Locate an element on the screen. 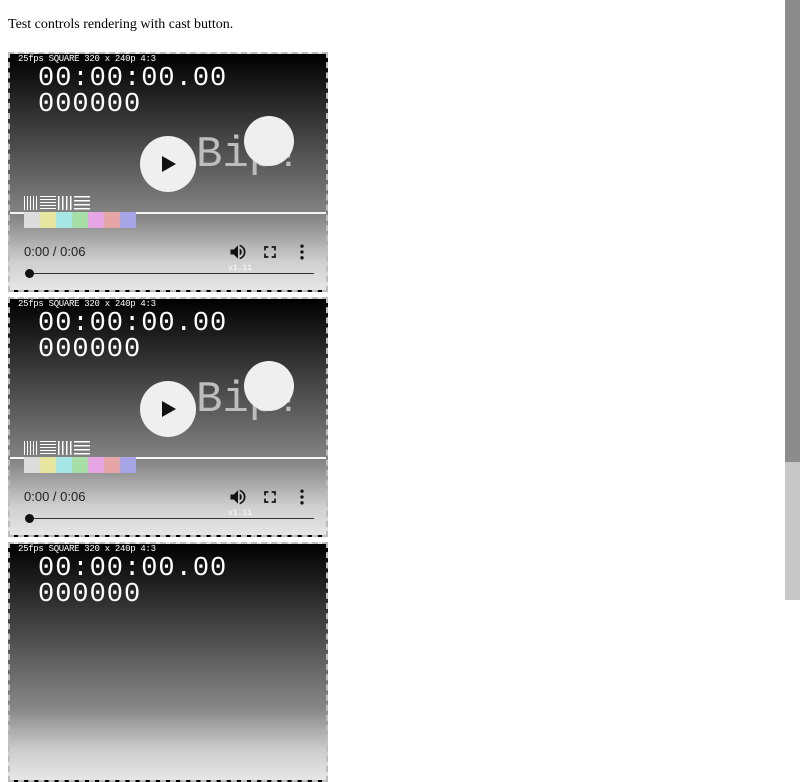 The height and width of the screenshot is (782, 800). scrollbar-thumb is located at coordinates (792, 231).